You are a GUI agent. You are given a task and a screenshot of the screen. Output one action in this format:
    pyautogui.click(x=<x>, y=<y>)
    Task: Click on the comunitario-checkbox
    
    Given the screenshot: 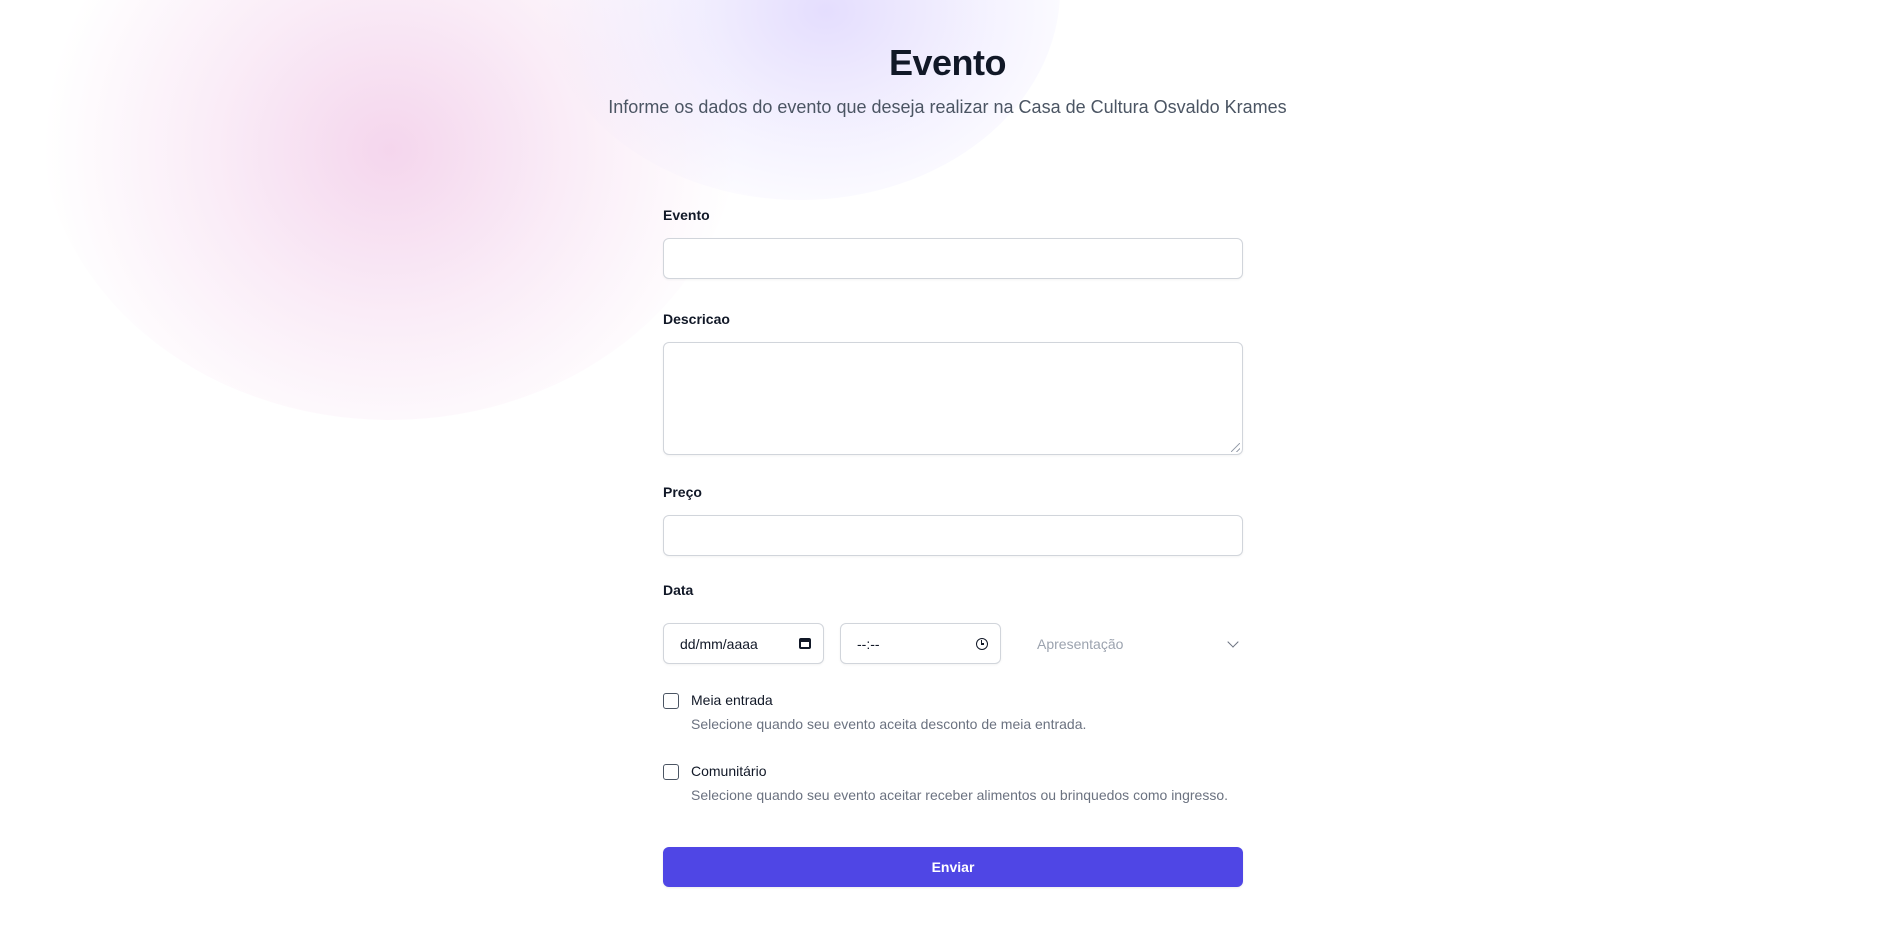 What is the action you would take?
    pyautogui.click(x=671, y=772)
    